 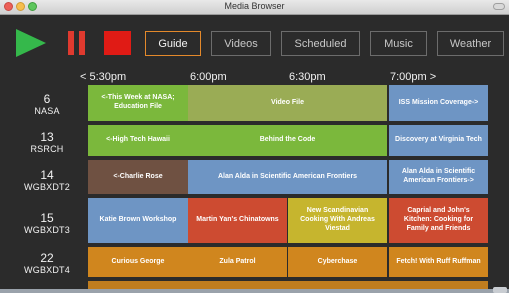 I want to click on window-title: Media Browser, so click(x=254, y=6).